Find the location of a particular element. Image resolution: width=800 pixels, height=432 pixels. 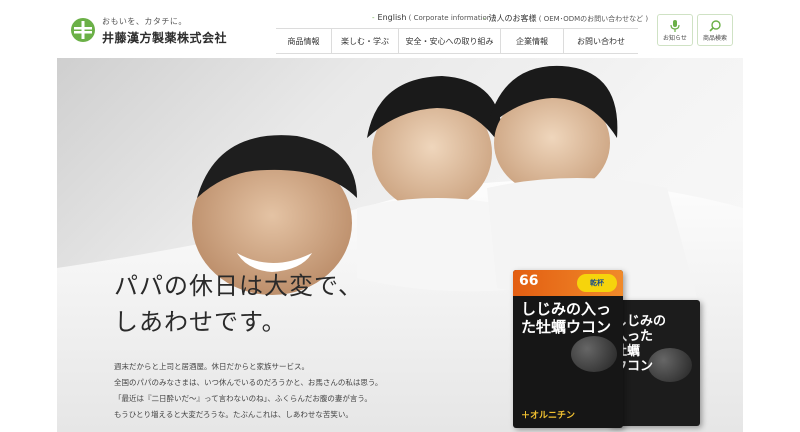

nav-company: 企業情報 is located at coordinates (531, 41).